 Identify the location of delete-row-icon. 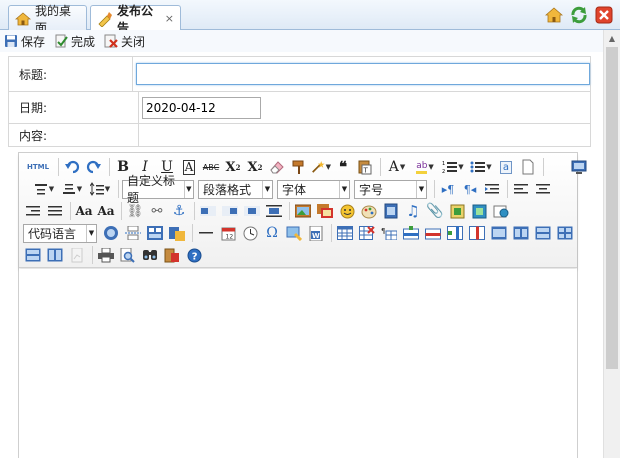
(433, 233).